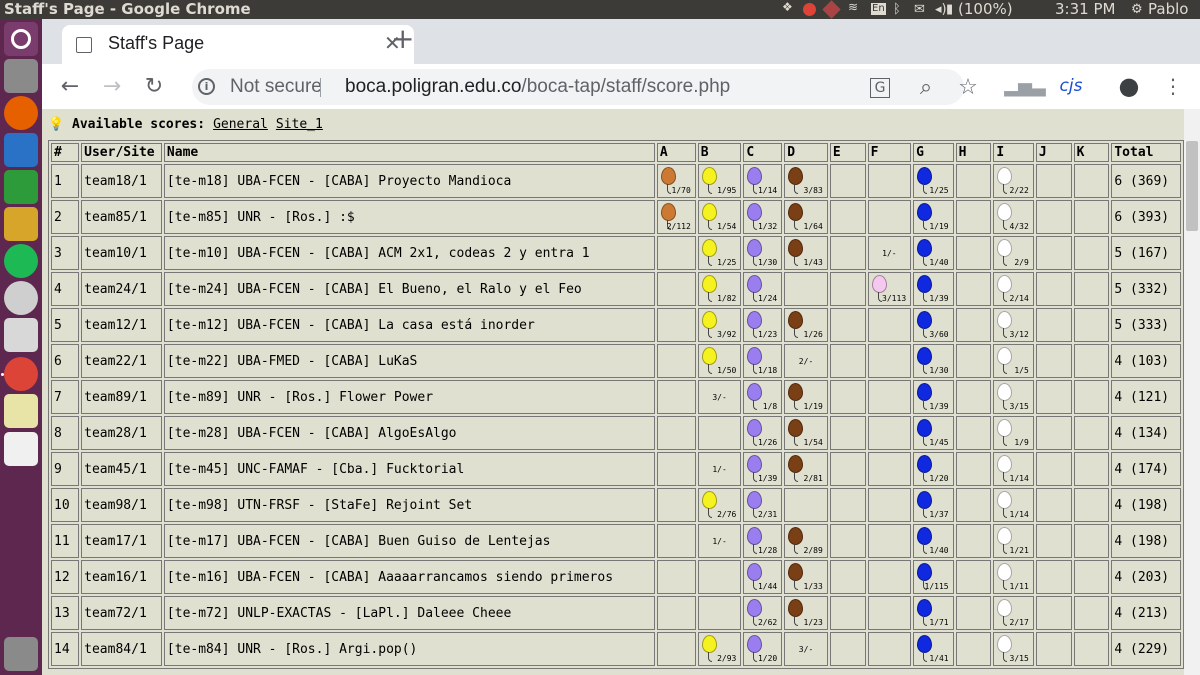  Describe the element at coordinates (65, 325) in the screenshot. I see `rank-cell: 5` at that location.